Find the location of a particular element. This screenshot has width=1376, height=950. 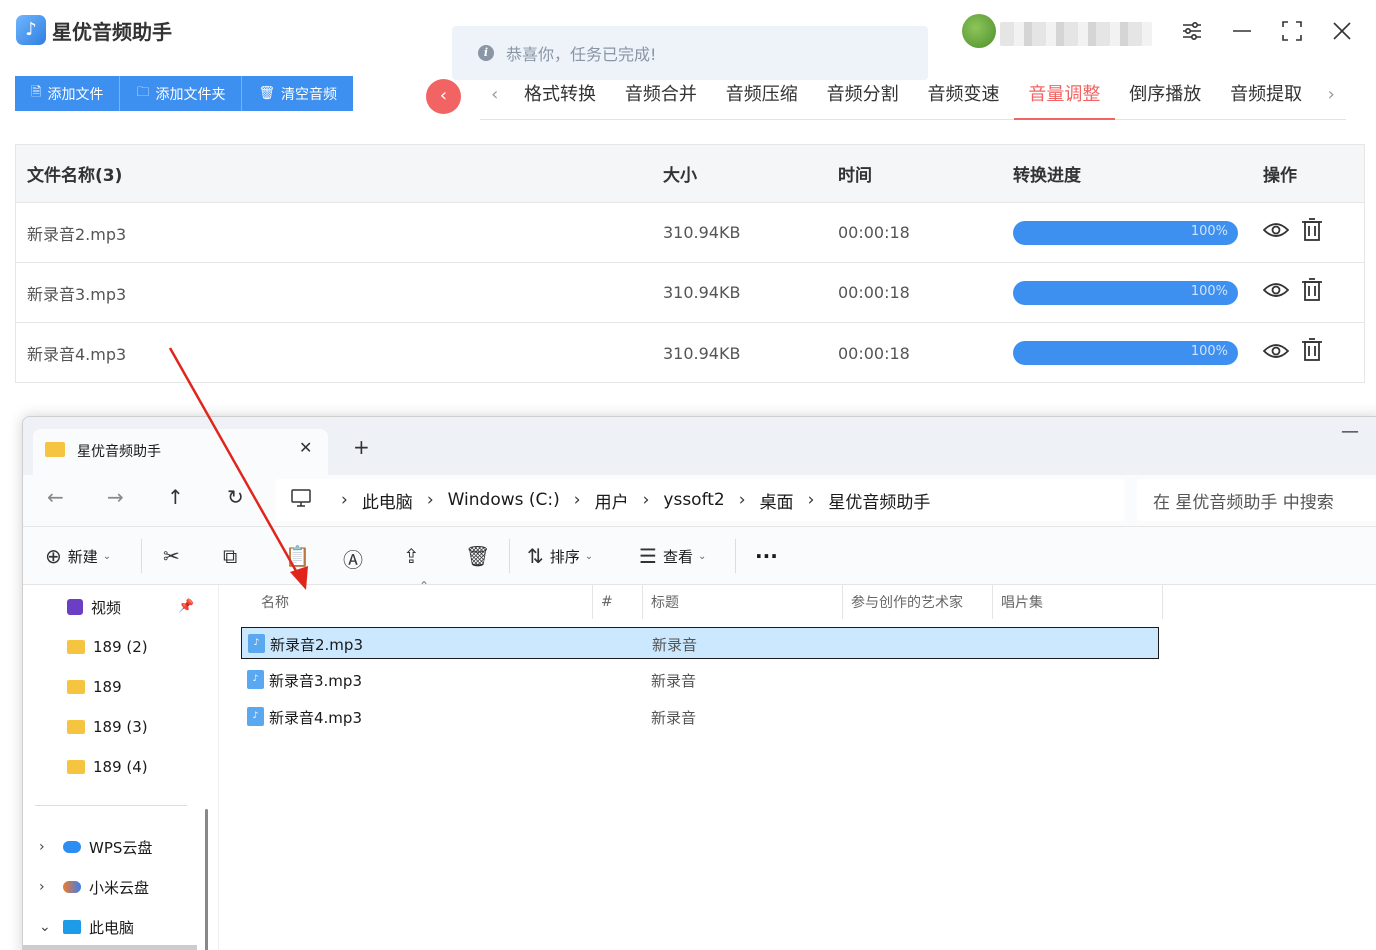

view-button: ☰ 查看 ⌄ is located at coordinates (672, 556).